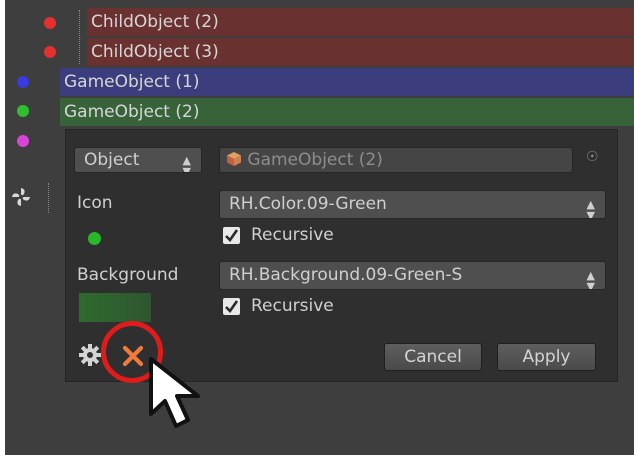  Describe the element at coordinates (347, 82) in the screenshot. I see `hierarchy-row-gameobject-1: GameObject (1)` at that location.